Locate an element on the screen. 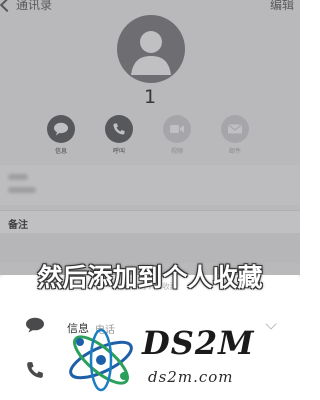 The height and width of the screenshot is (400, 320). atom-logo-icon is located at coordinates (101, 360).